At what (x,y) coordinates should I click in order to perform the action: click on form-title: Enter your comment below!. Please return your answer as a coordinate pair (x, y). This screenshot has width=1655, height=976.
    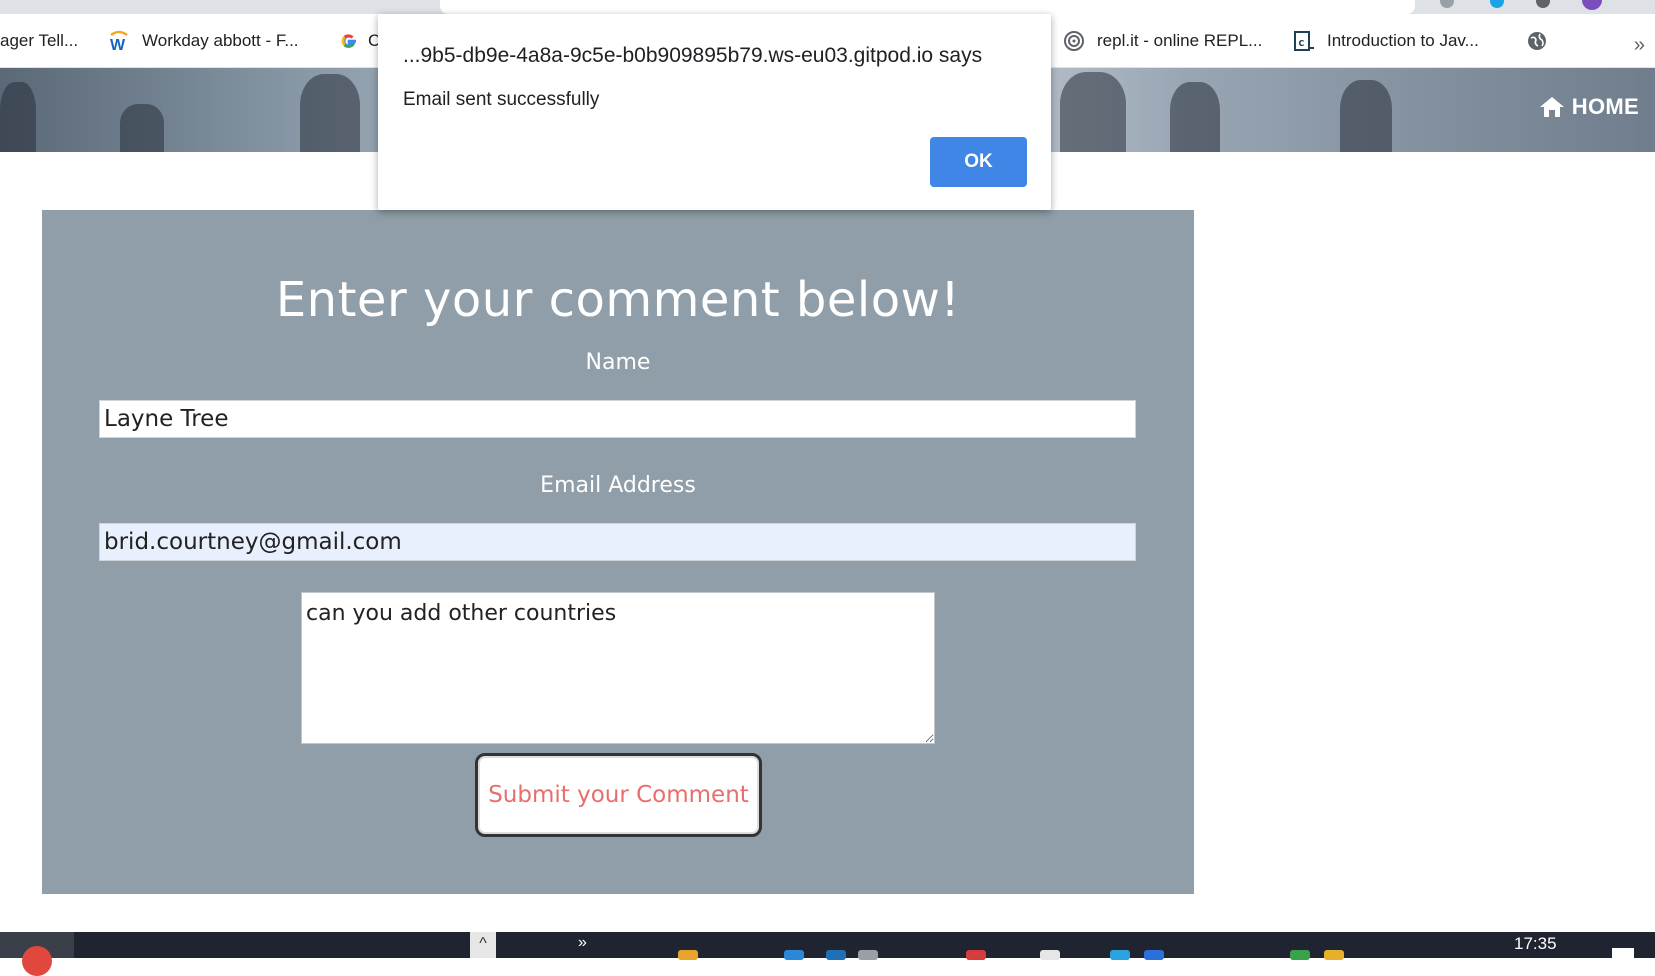
    Looking at the image, I should click on (618, 300).